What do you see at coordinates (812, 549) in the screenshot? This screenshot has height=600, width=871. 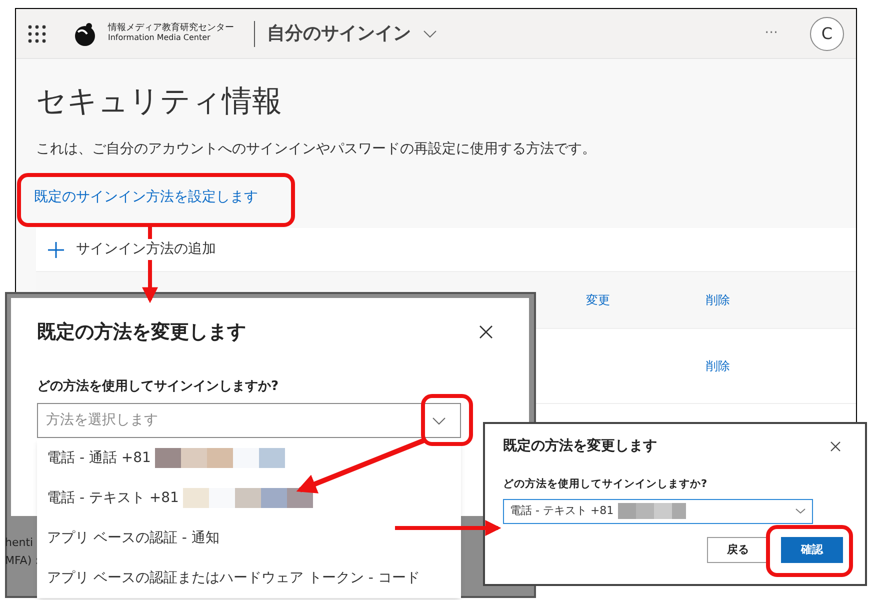 I see `confirm-button: 確認` at bounding box center [812, 549].